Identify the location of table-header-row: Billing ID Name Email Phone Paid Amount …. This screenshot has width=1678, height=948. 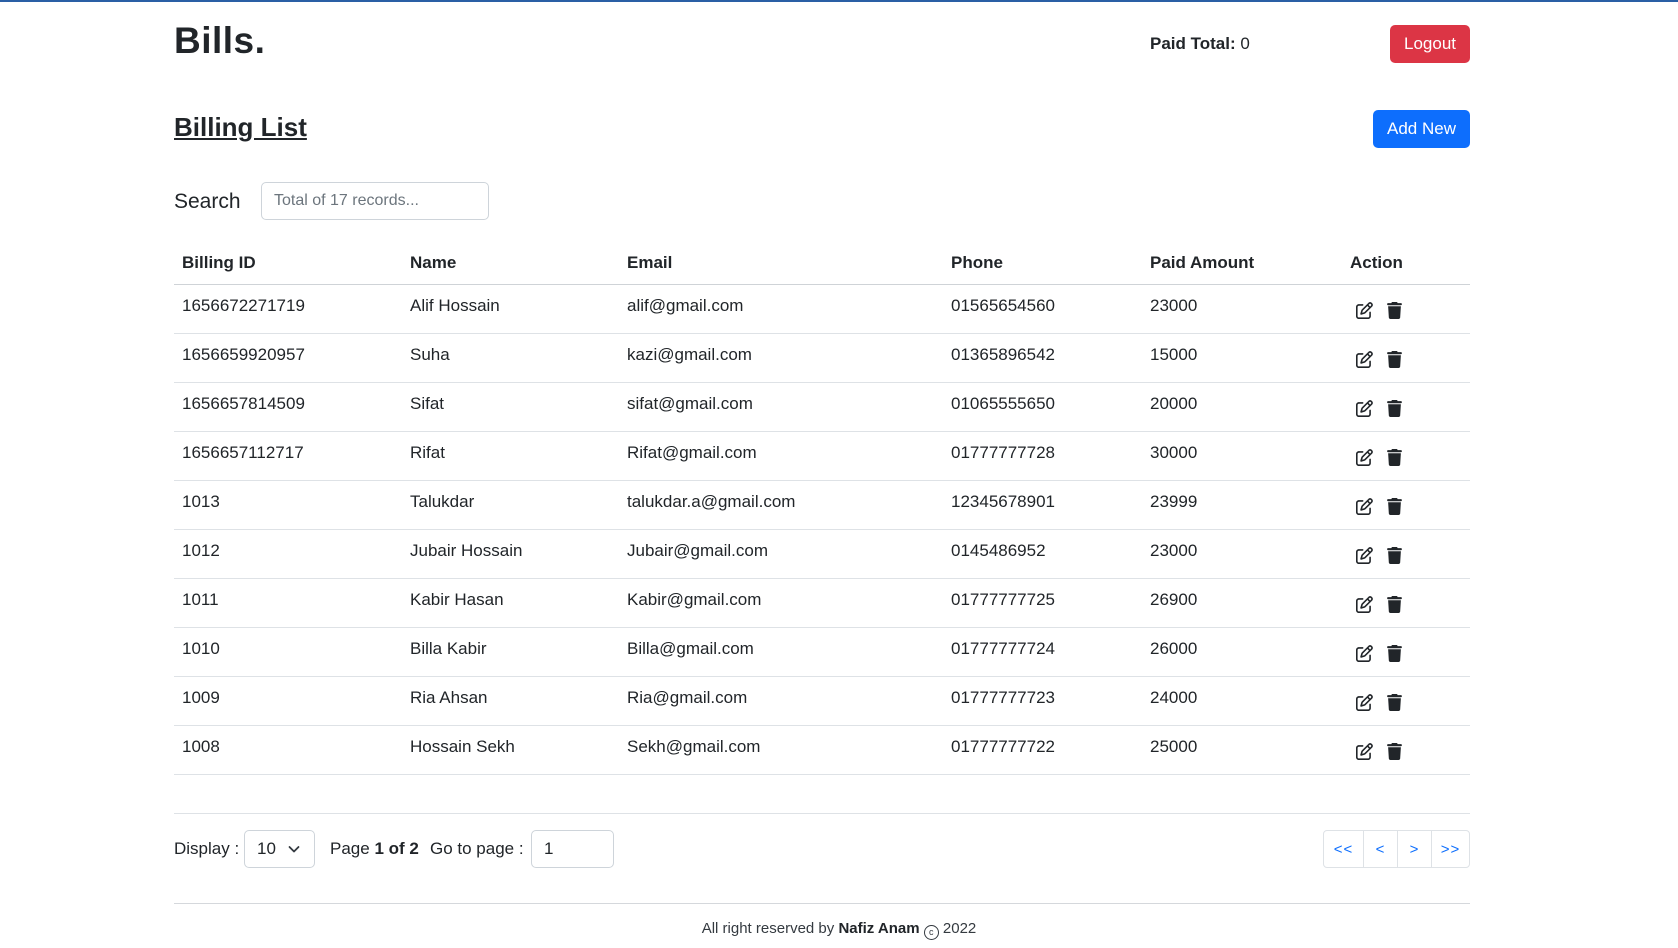
(822, 263).